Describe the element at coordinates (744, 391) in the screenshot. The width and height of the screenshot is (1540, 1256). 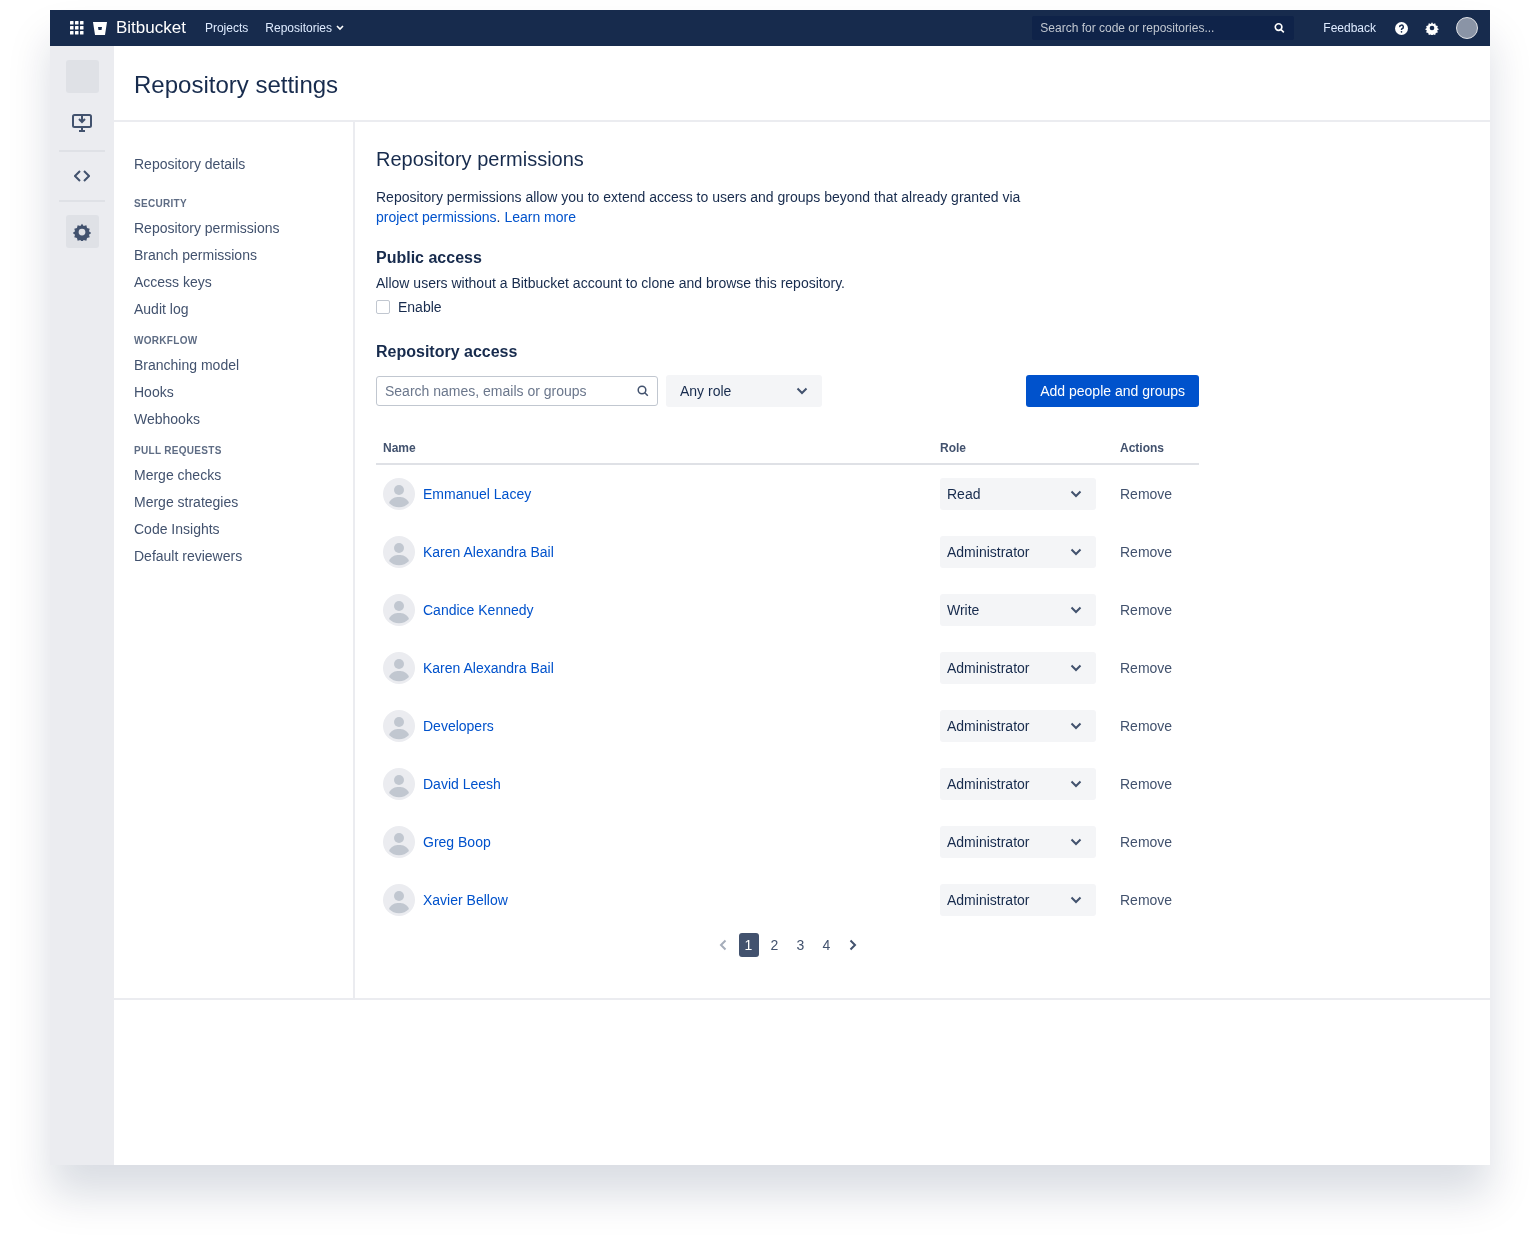
I see `role-dropdown: Any role` at that location.